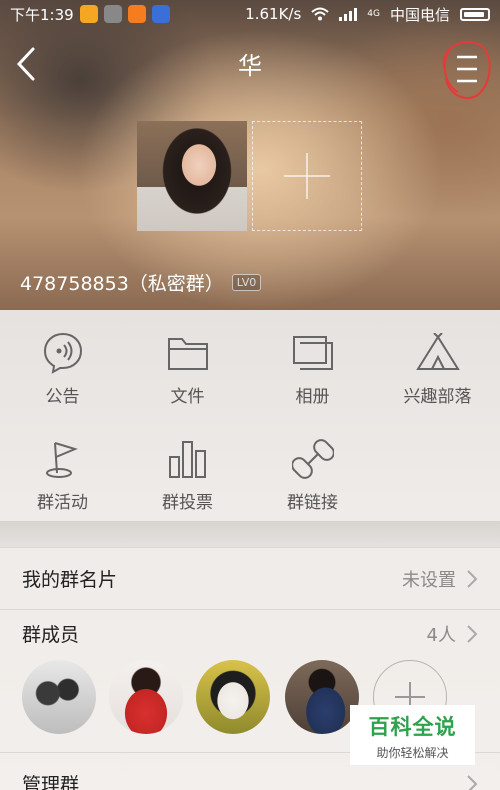 The height and width of the screenshot is (790, 500). I want to click on status-bar: 下午1:39 1.61K/s 4G 中国电信, so click(250, 14).